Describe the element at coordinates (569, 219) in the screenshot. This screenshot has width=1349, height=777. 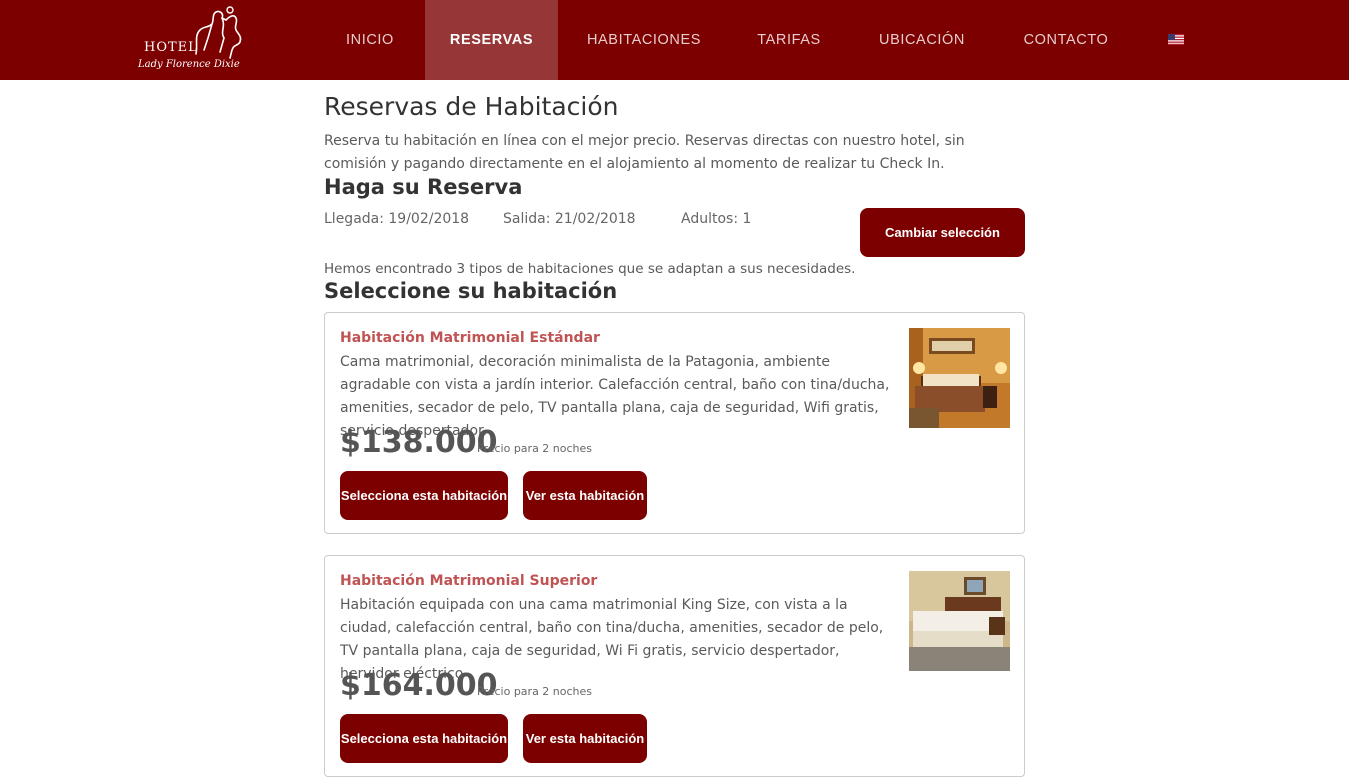
I see `departure-date: Salida: 21/02/2018` at that location.